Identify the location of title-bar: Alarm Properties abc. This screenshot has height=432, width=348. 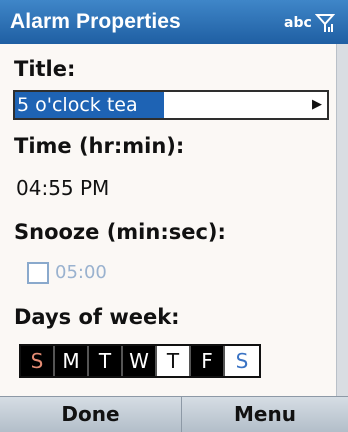
(174, 22).